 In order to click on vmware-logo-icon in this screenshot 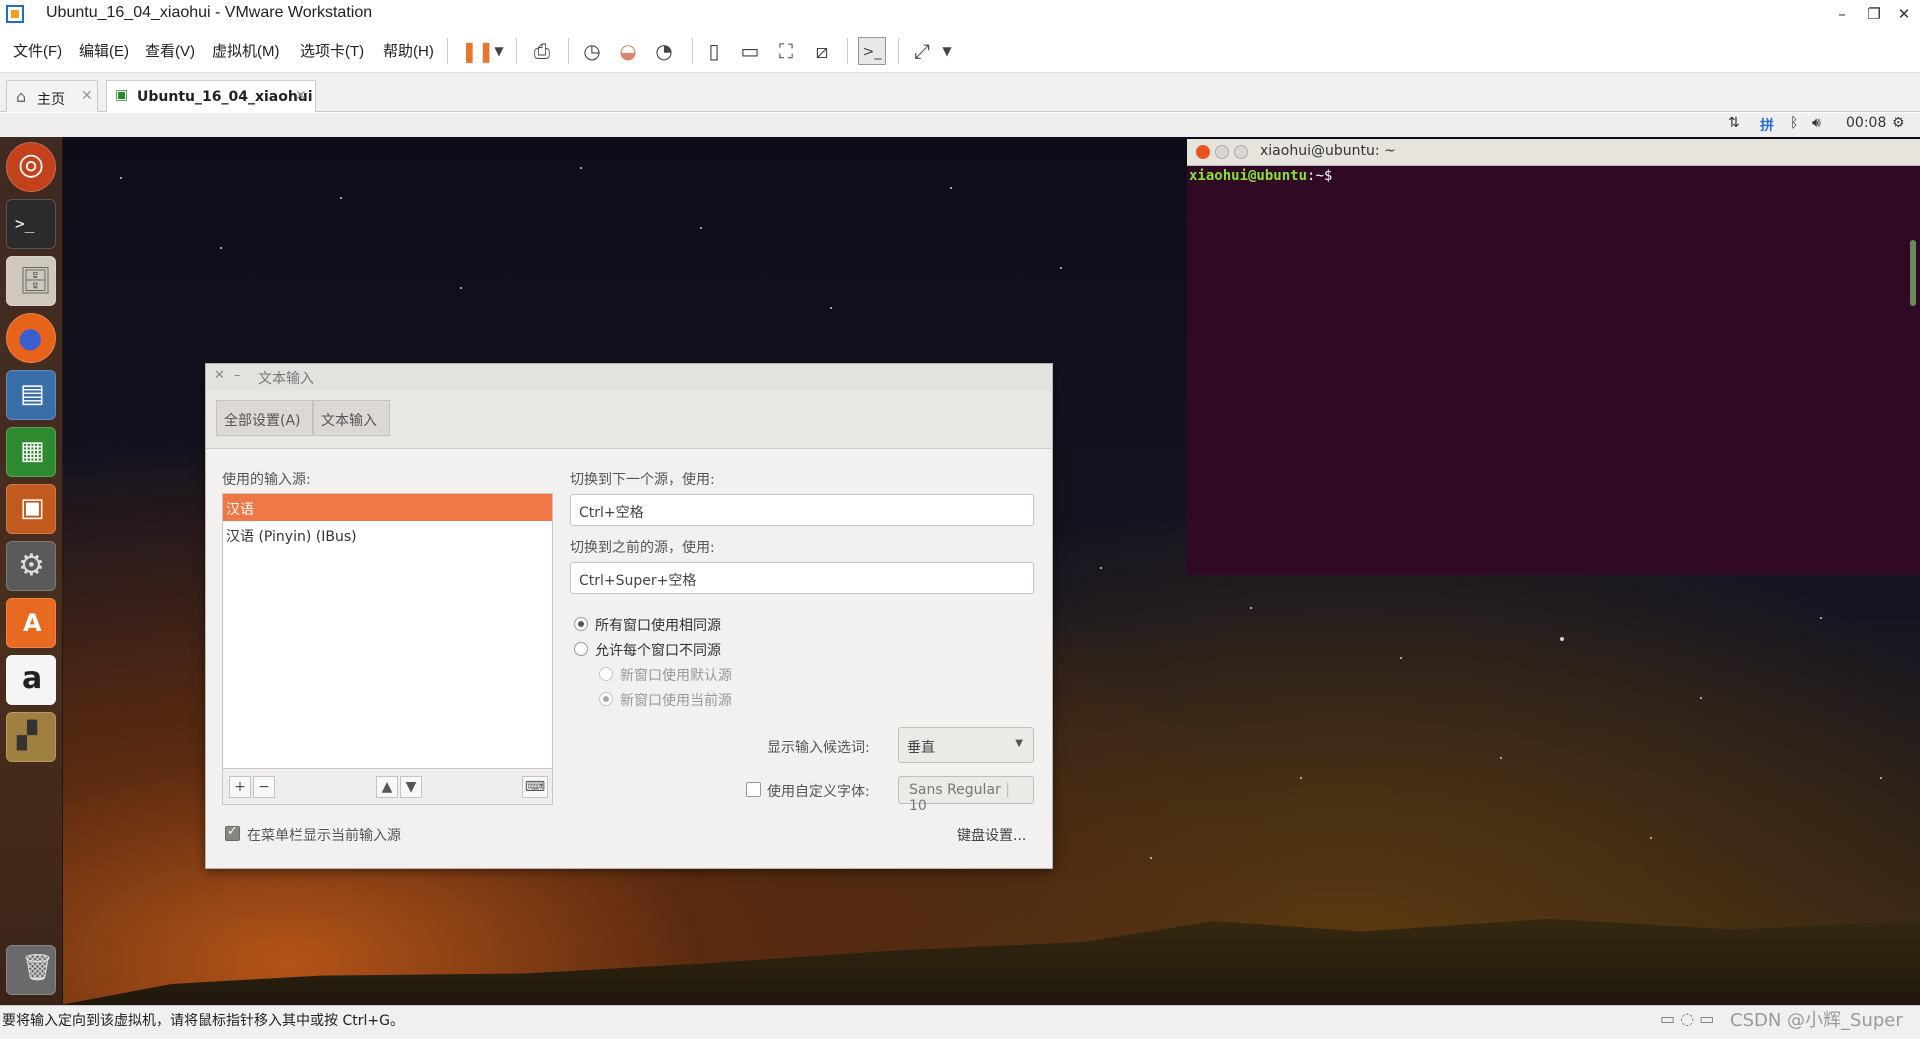, I will do `click(15, 14)`.